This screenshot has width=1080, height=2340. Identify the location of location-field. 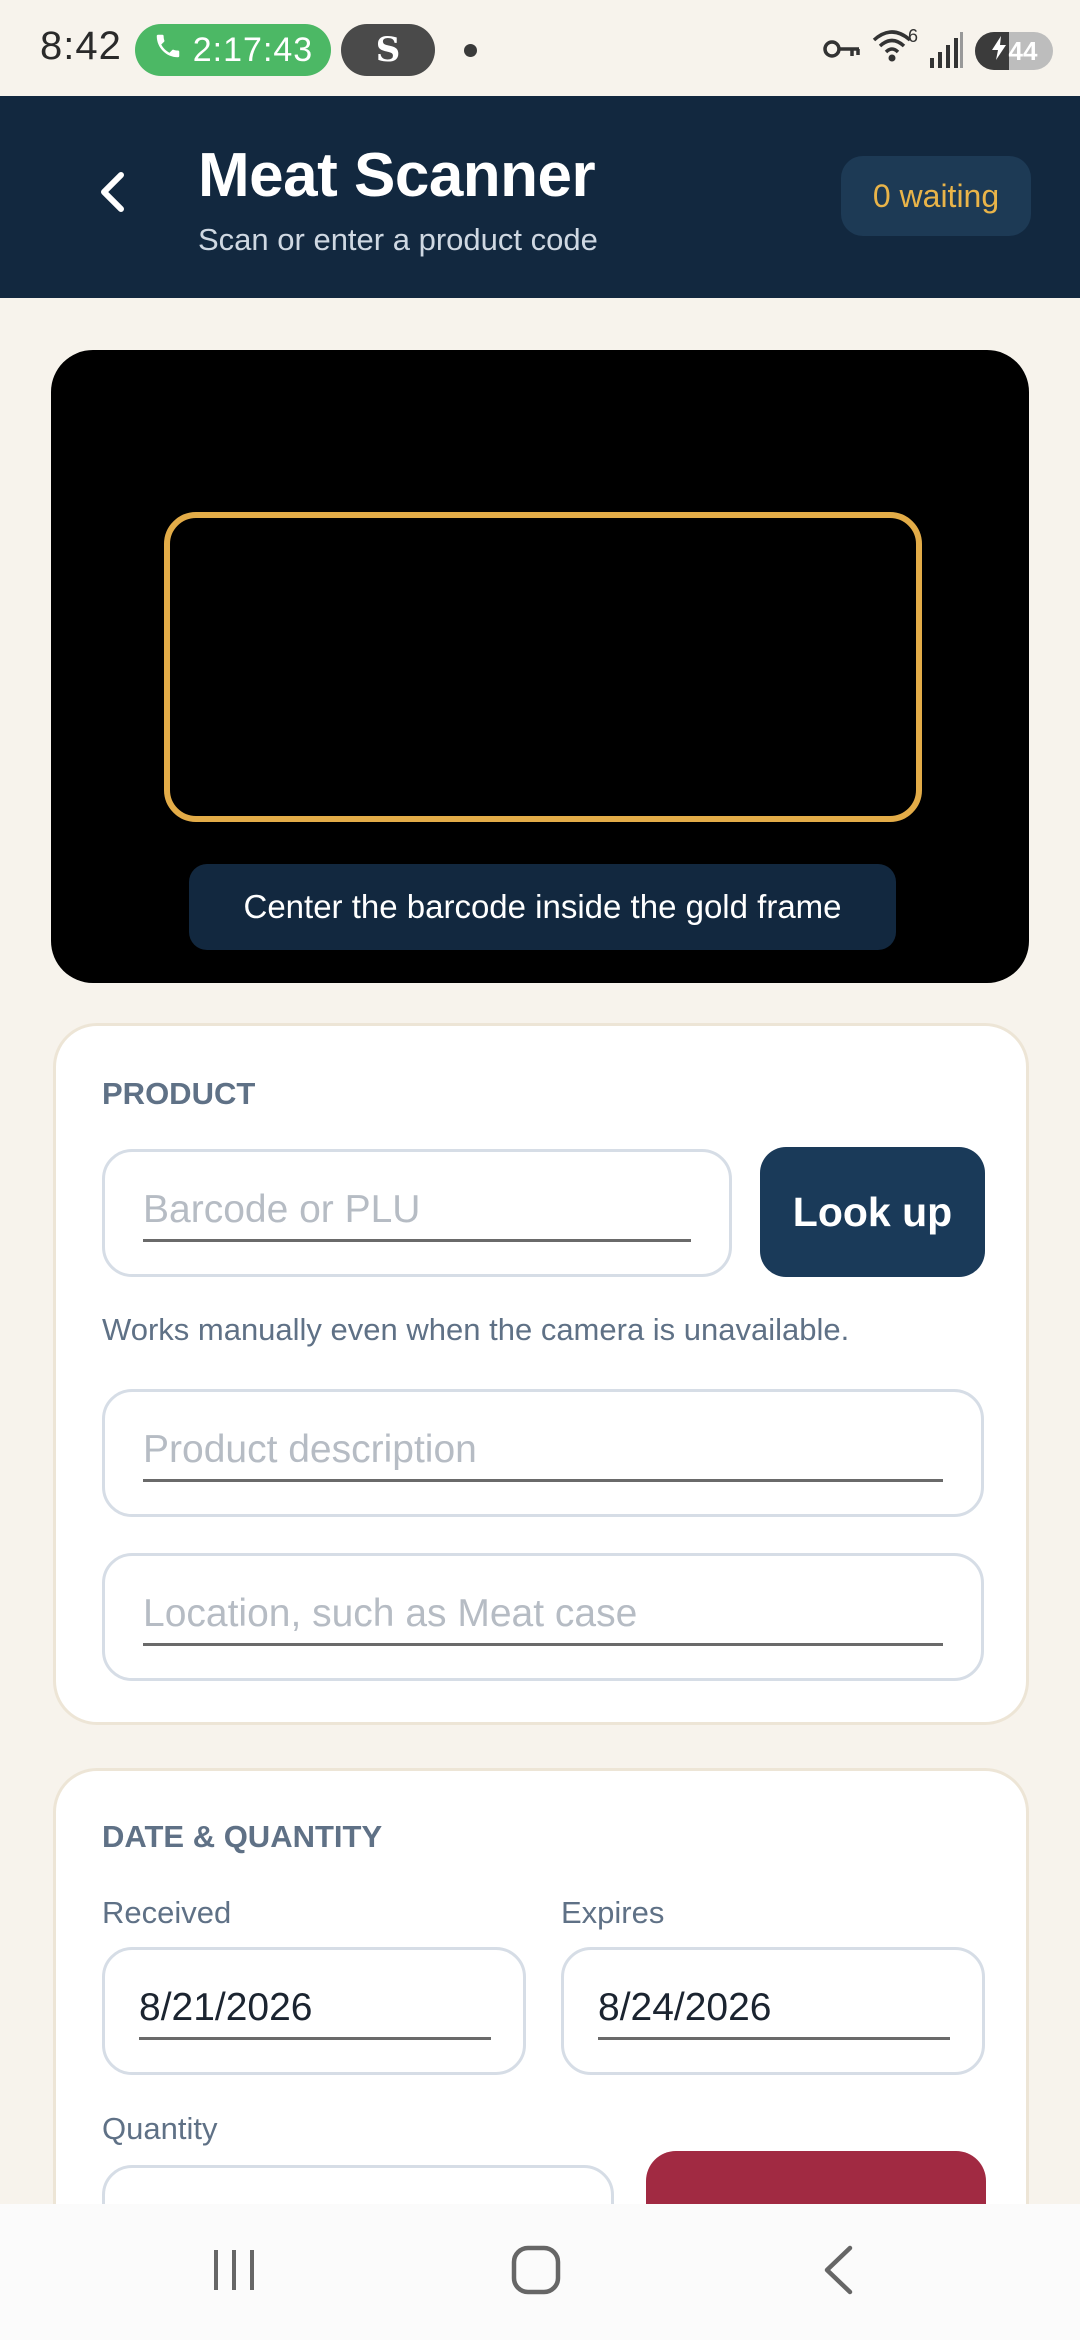
(543, 1617).